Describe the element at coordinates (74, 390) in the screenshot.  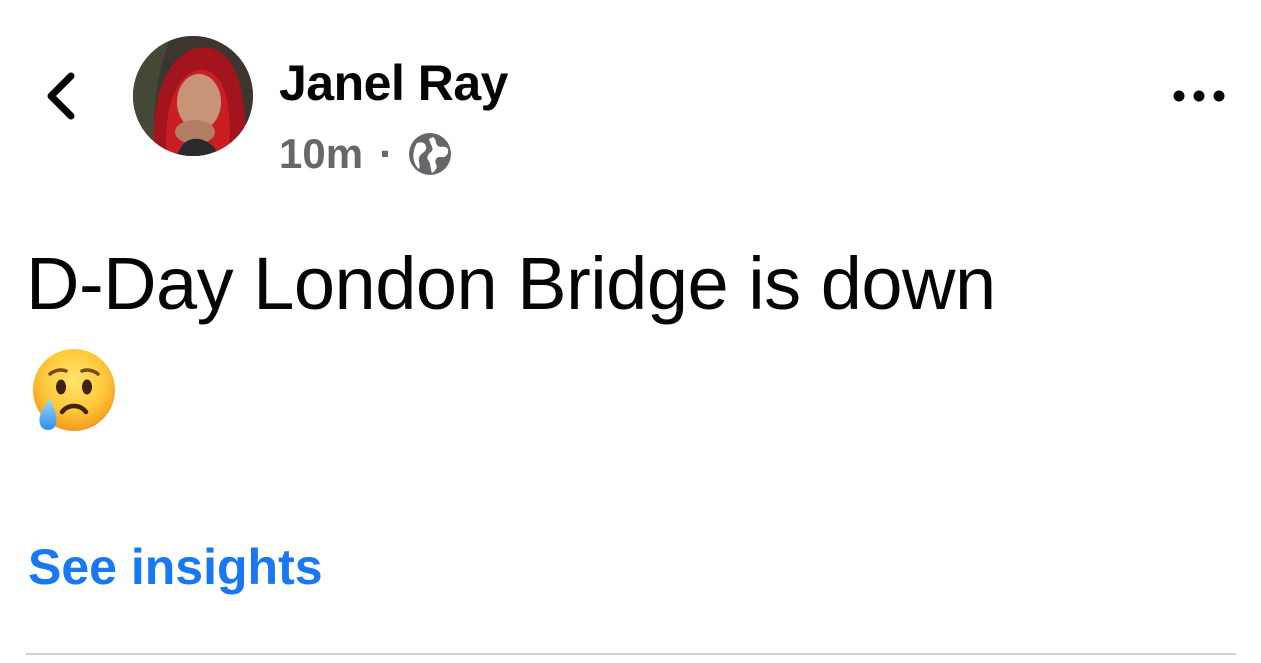
I see `crying-face-icon` at that location.